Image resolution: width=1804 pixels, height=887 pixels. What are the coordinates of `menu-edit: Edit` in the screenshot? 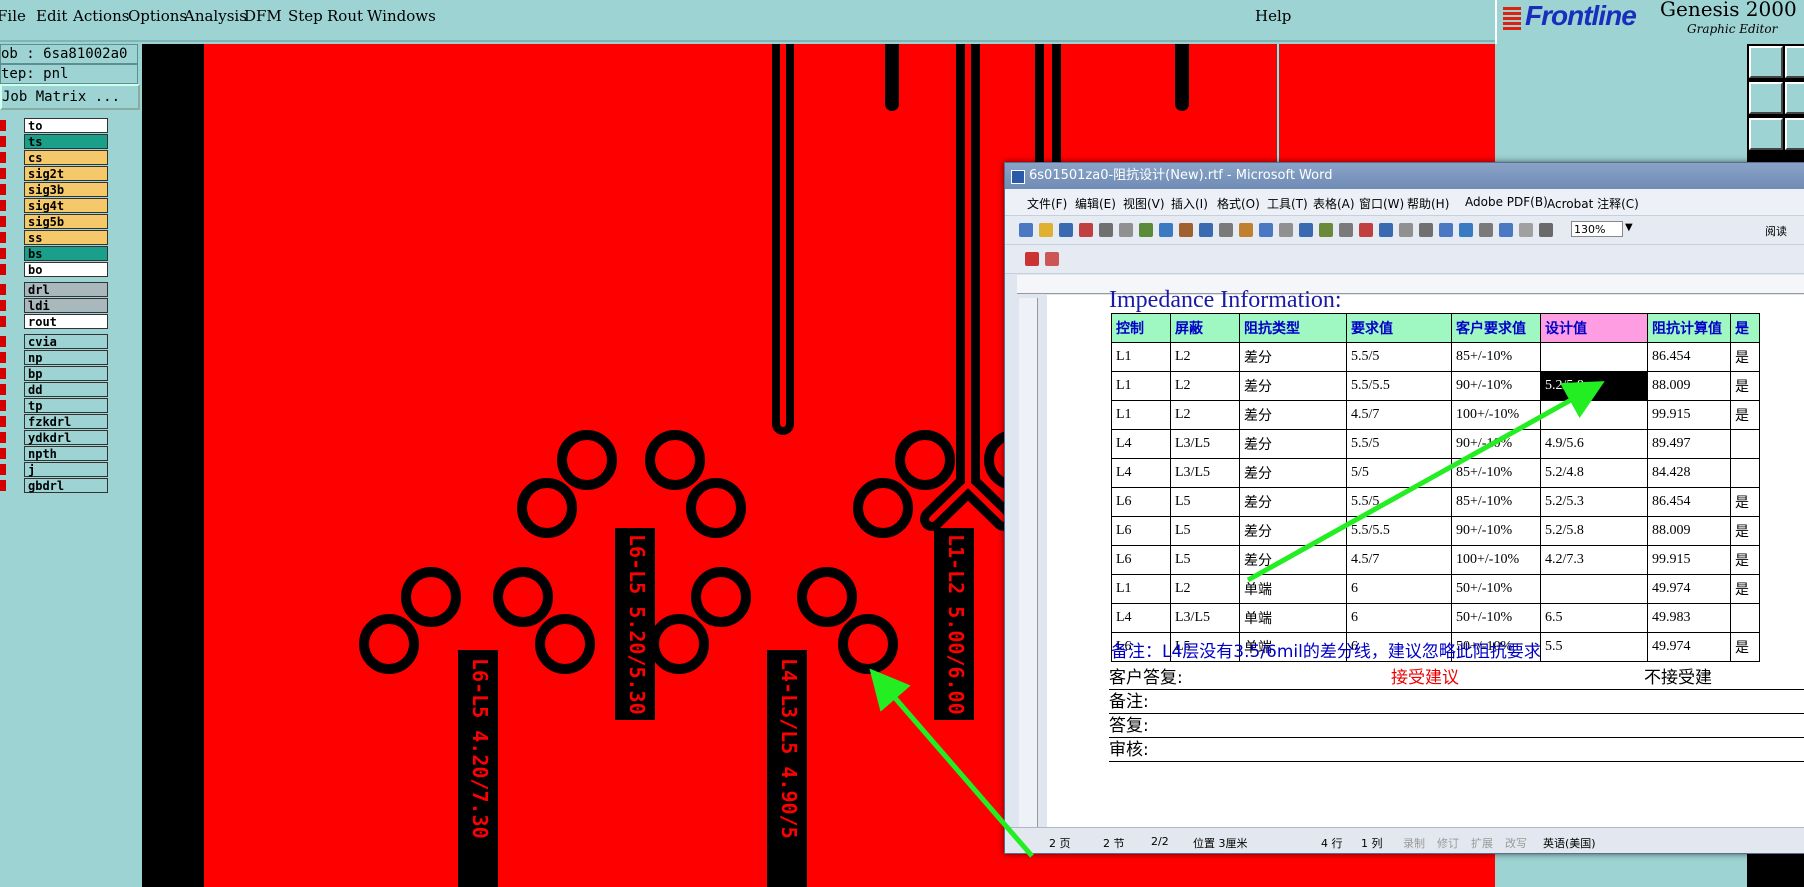 It's located at (51, 16).